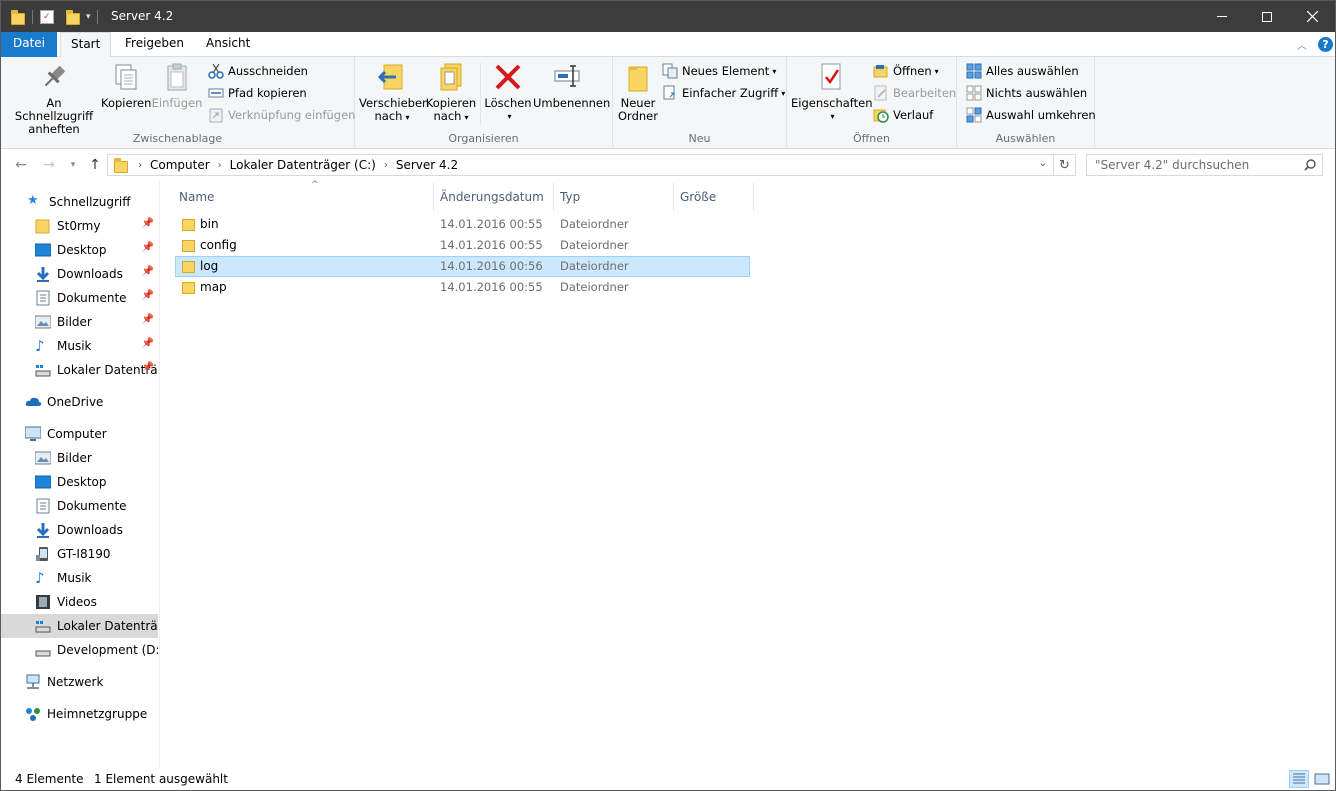  Describe the element at coordinates (572, 103) in the screenshot. I see `rename-label: Umbenennen` at that location.